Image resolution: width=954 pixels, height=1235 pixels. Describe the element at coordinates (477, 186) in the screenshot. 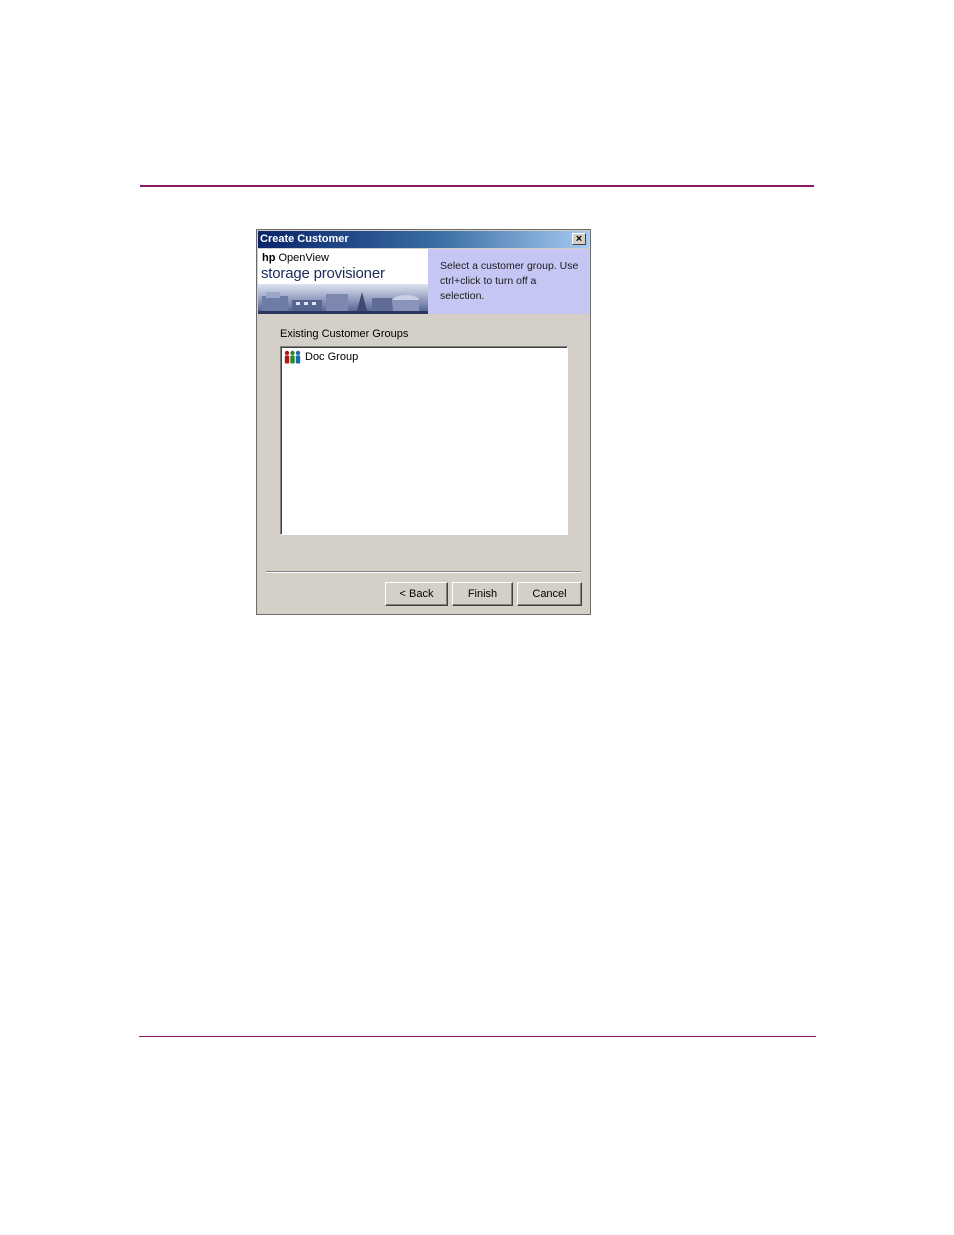

I see `header-rule` at that location.